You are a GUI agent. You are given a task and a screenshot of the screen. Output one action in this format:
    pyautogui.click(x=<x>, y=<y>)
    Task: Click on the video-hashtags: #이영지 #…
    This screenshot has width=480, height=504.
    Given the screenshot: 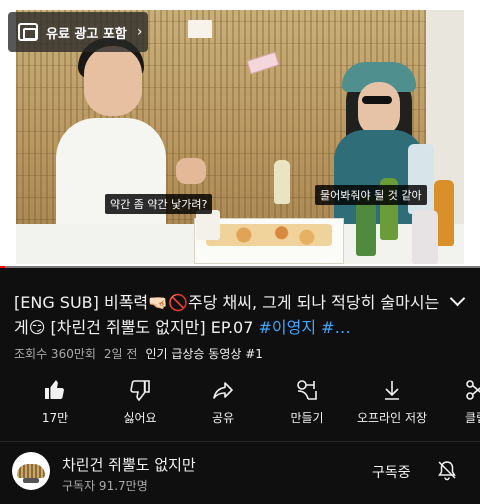 What is the action you would take?
    pyautogui.click(x=305, y=327)
    